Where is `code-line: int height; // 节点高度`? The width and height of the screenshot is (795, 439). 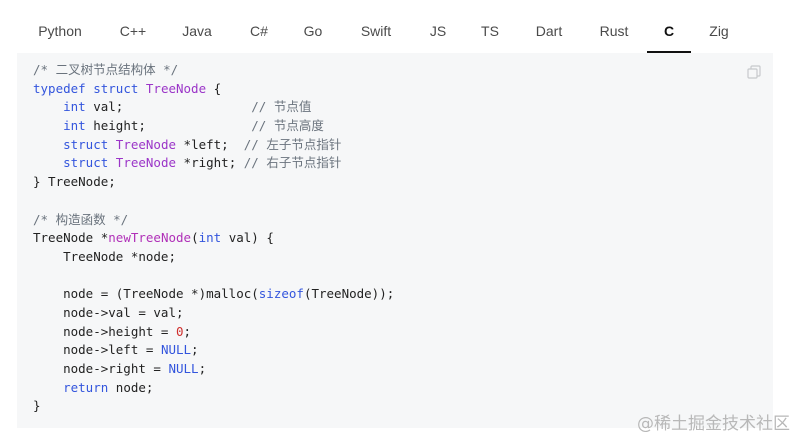
code-line: int height; // 节点高度 is located at coordinates (213, 126).